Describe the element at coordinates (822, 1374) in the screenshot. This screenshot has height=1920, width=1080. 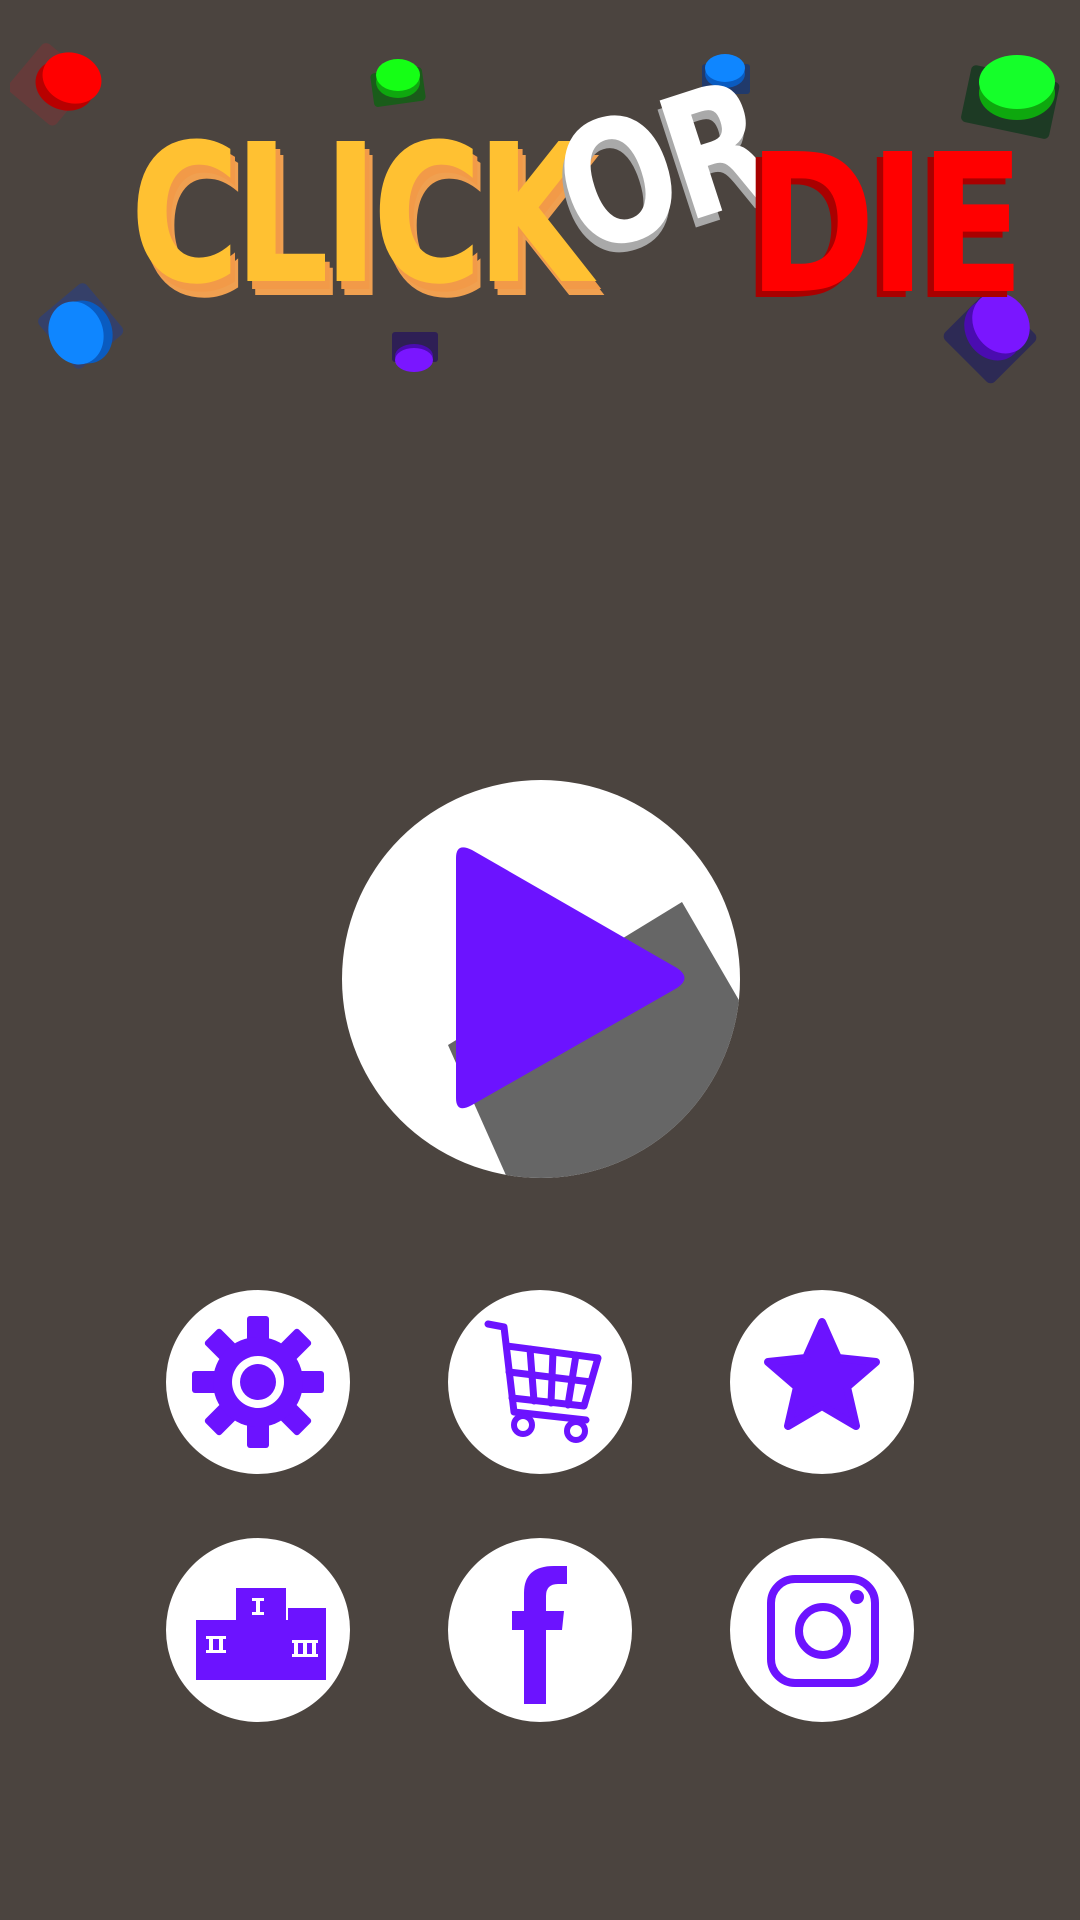
I see `star-icon` at that location.